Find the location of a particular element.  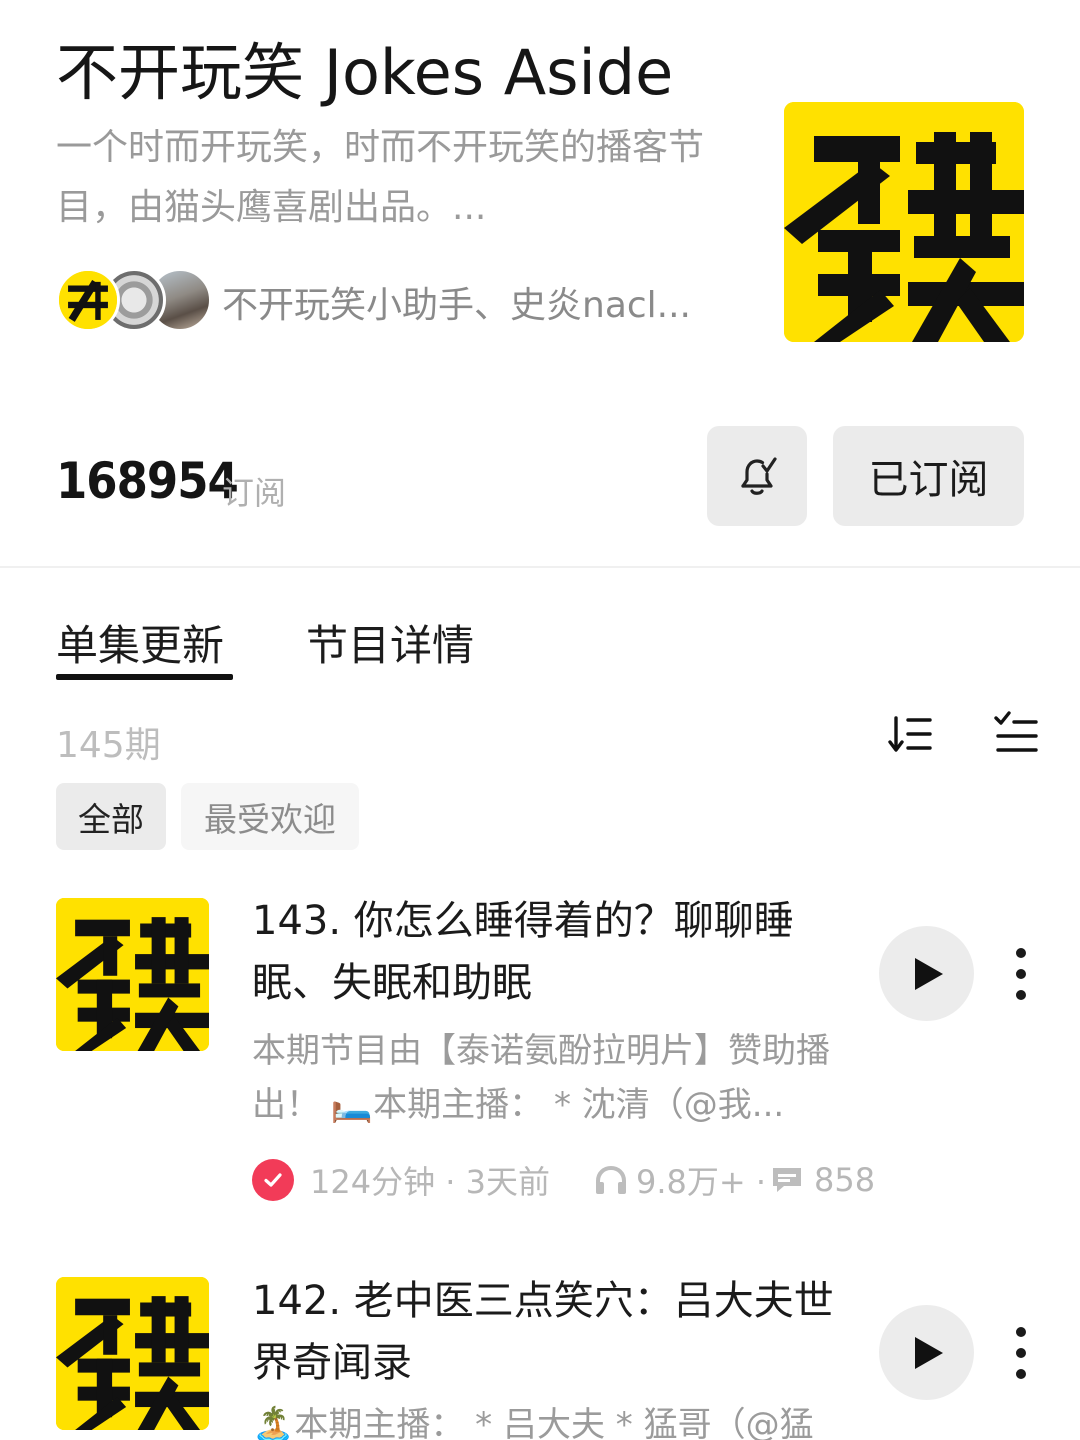

podcast-logo-avatar-icon is located at coordinates (88, 300).